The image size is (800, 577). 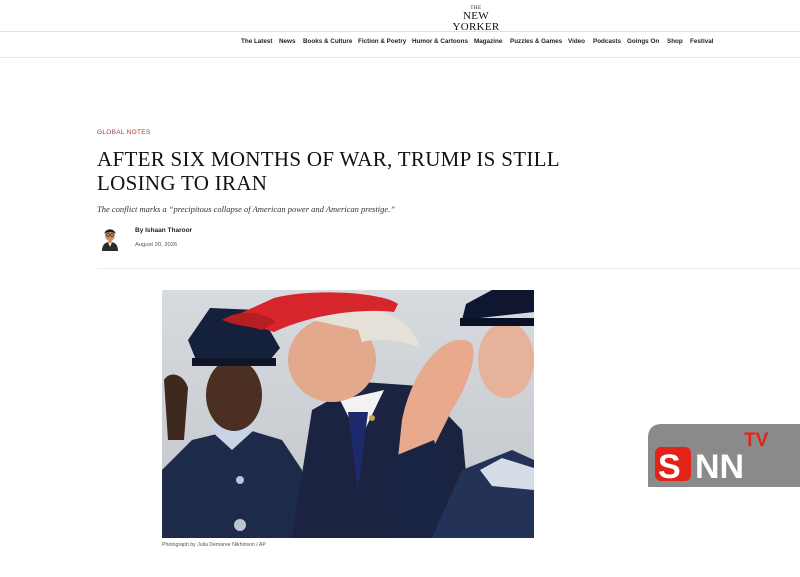 What do you see at coordinates (328, 159) in the screenshot?
I see `headline-line-1: AFTER SIX MONTHS OF WAR, TRUMP IS STILL` at bounding box center [328, 159].